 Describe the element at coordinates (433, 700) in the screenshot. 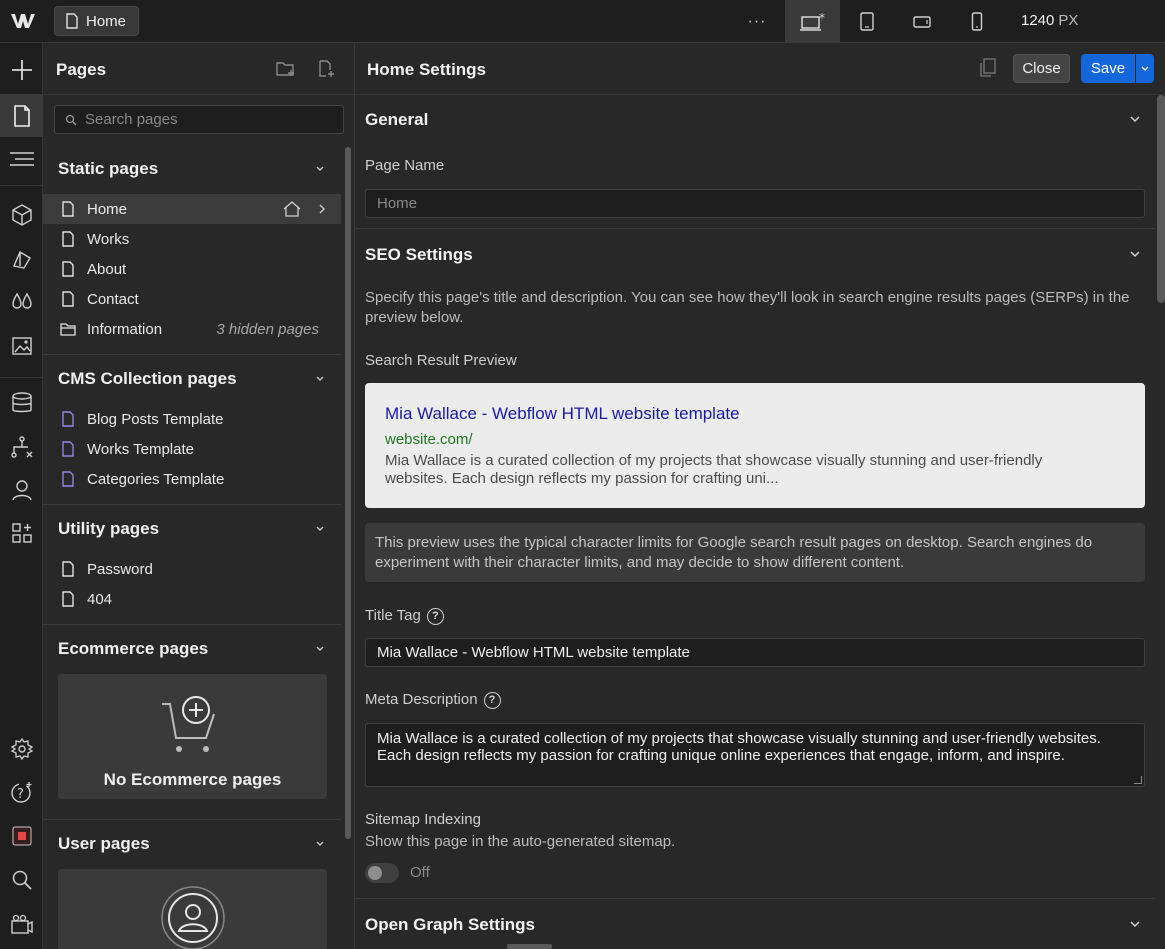

I see `meta-description-label-row: Meta Description?` at that location.